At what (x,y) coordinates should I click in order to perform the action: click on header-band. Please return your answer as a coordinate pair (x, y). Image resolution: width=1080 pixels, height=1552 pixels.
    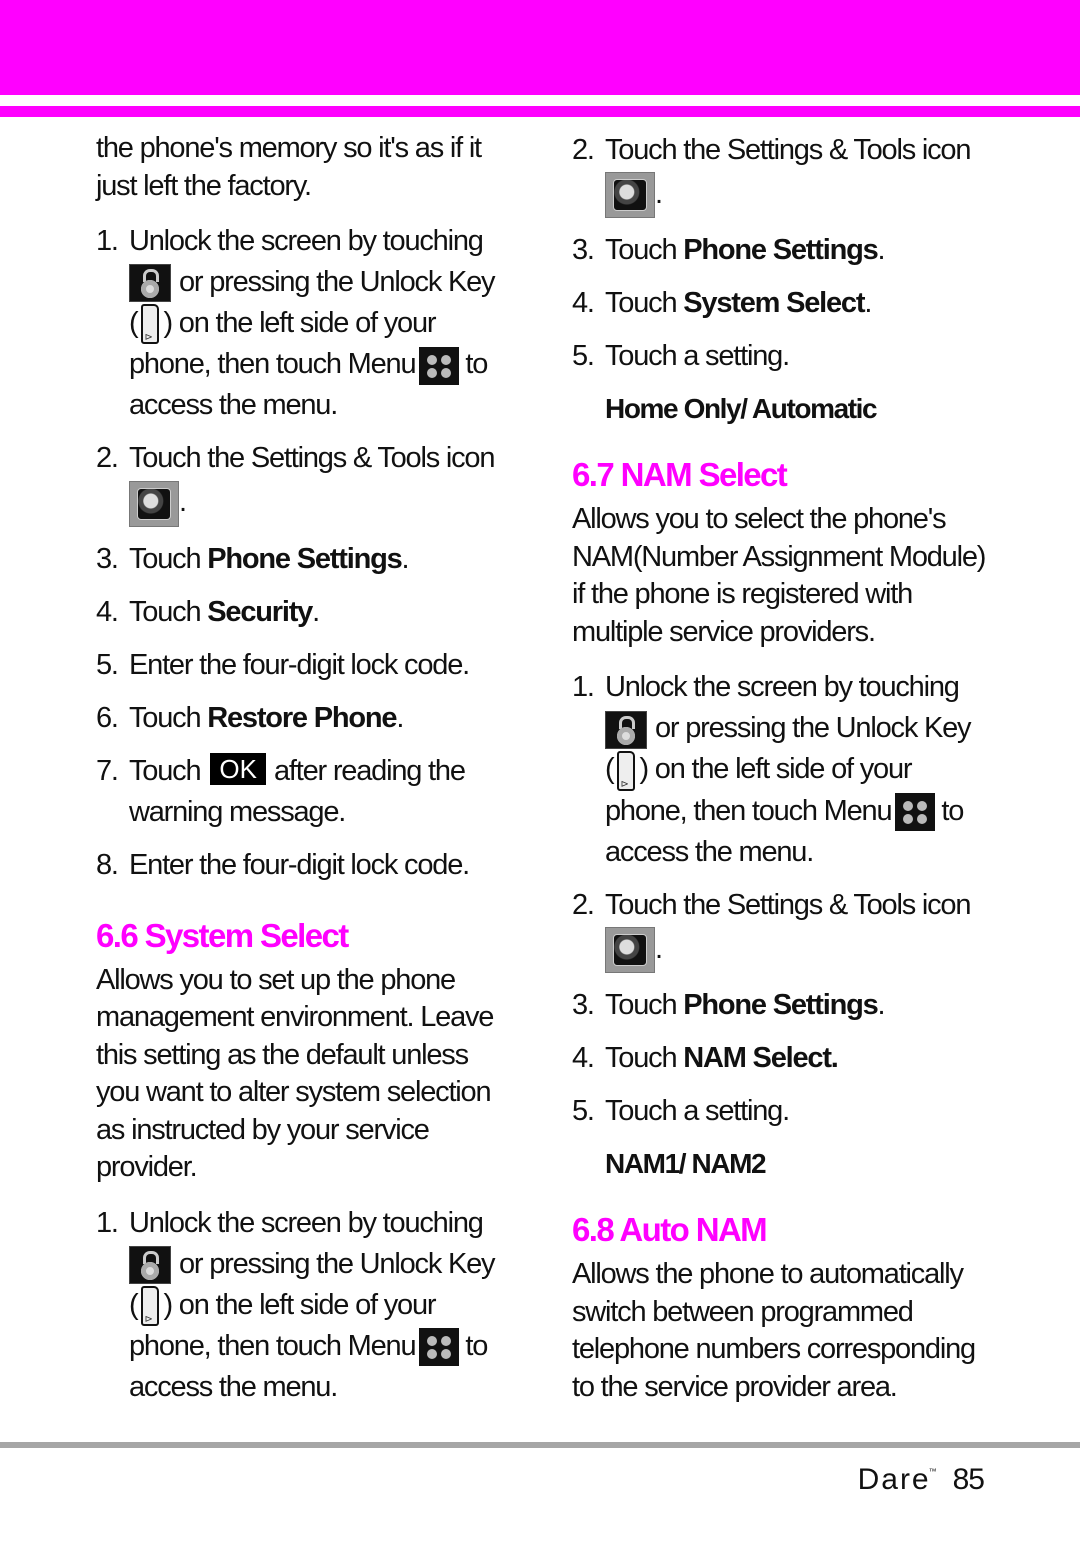
    Looking at the image, I should click on (540, 47).